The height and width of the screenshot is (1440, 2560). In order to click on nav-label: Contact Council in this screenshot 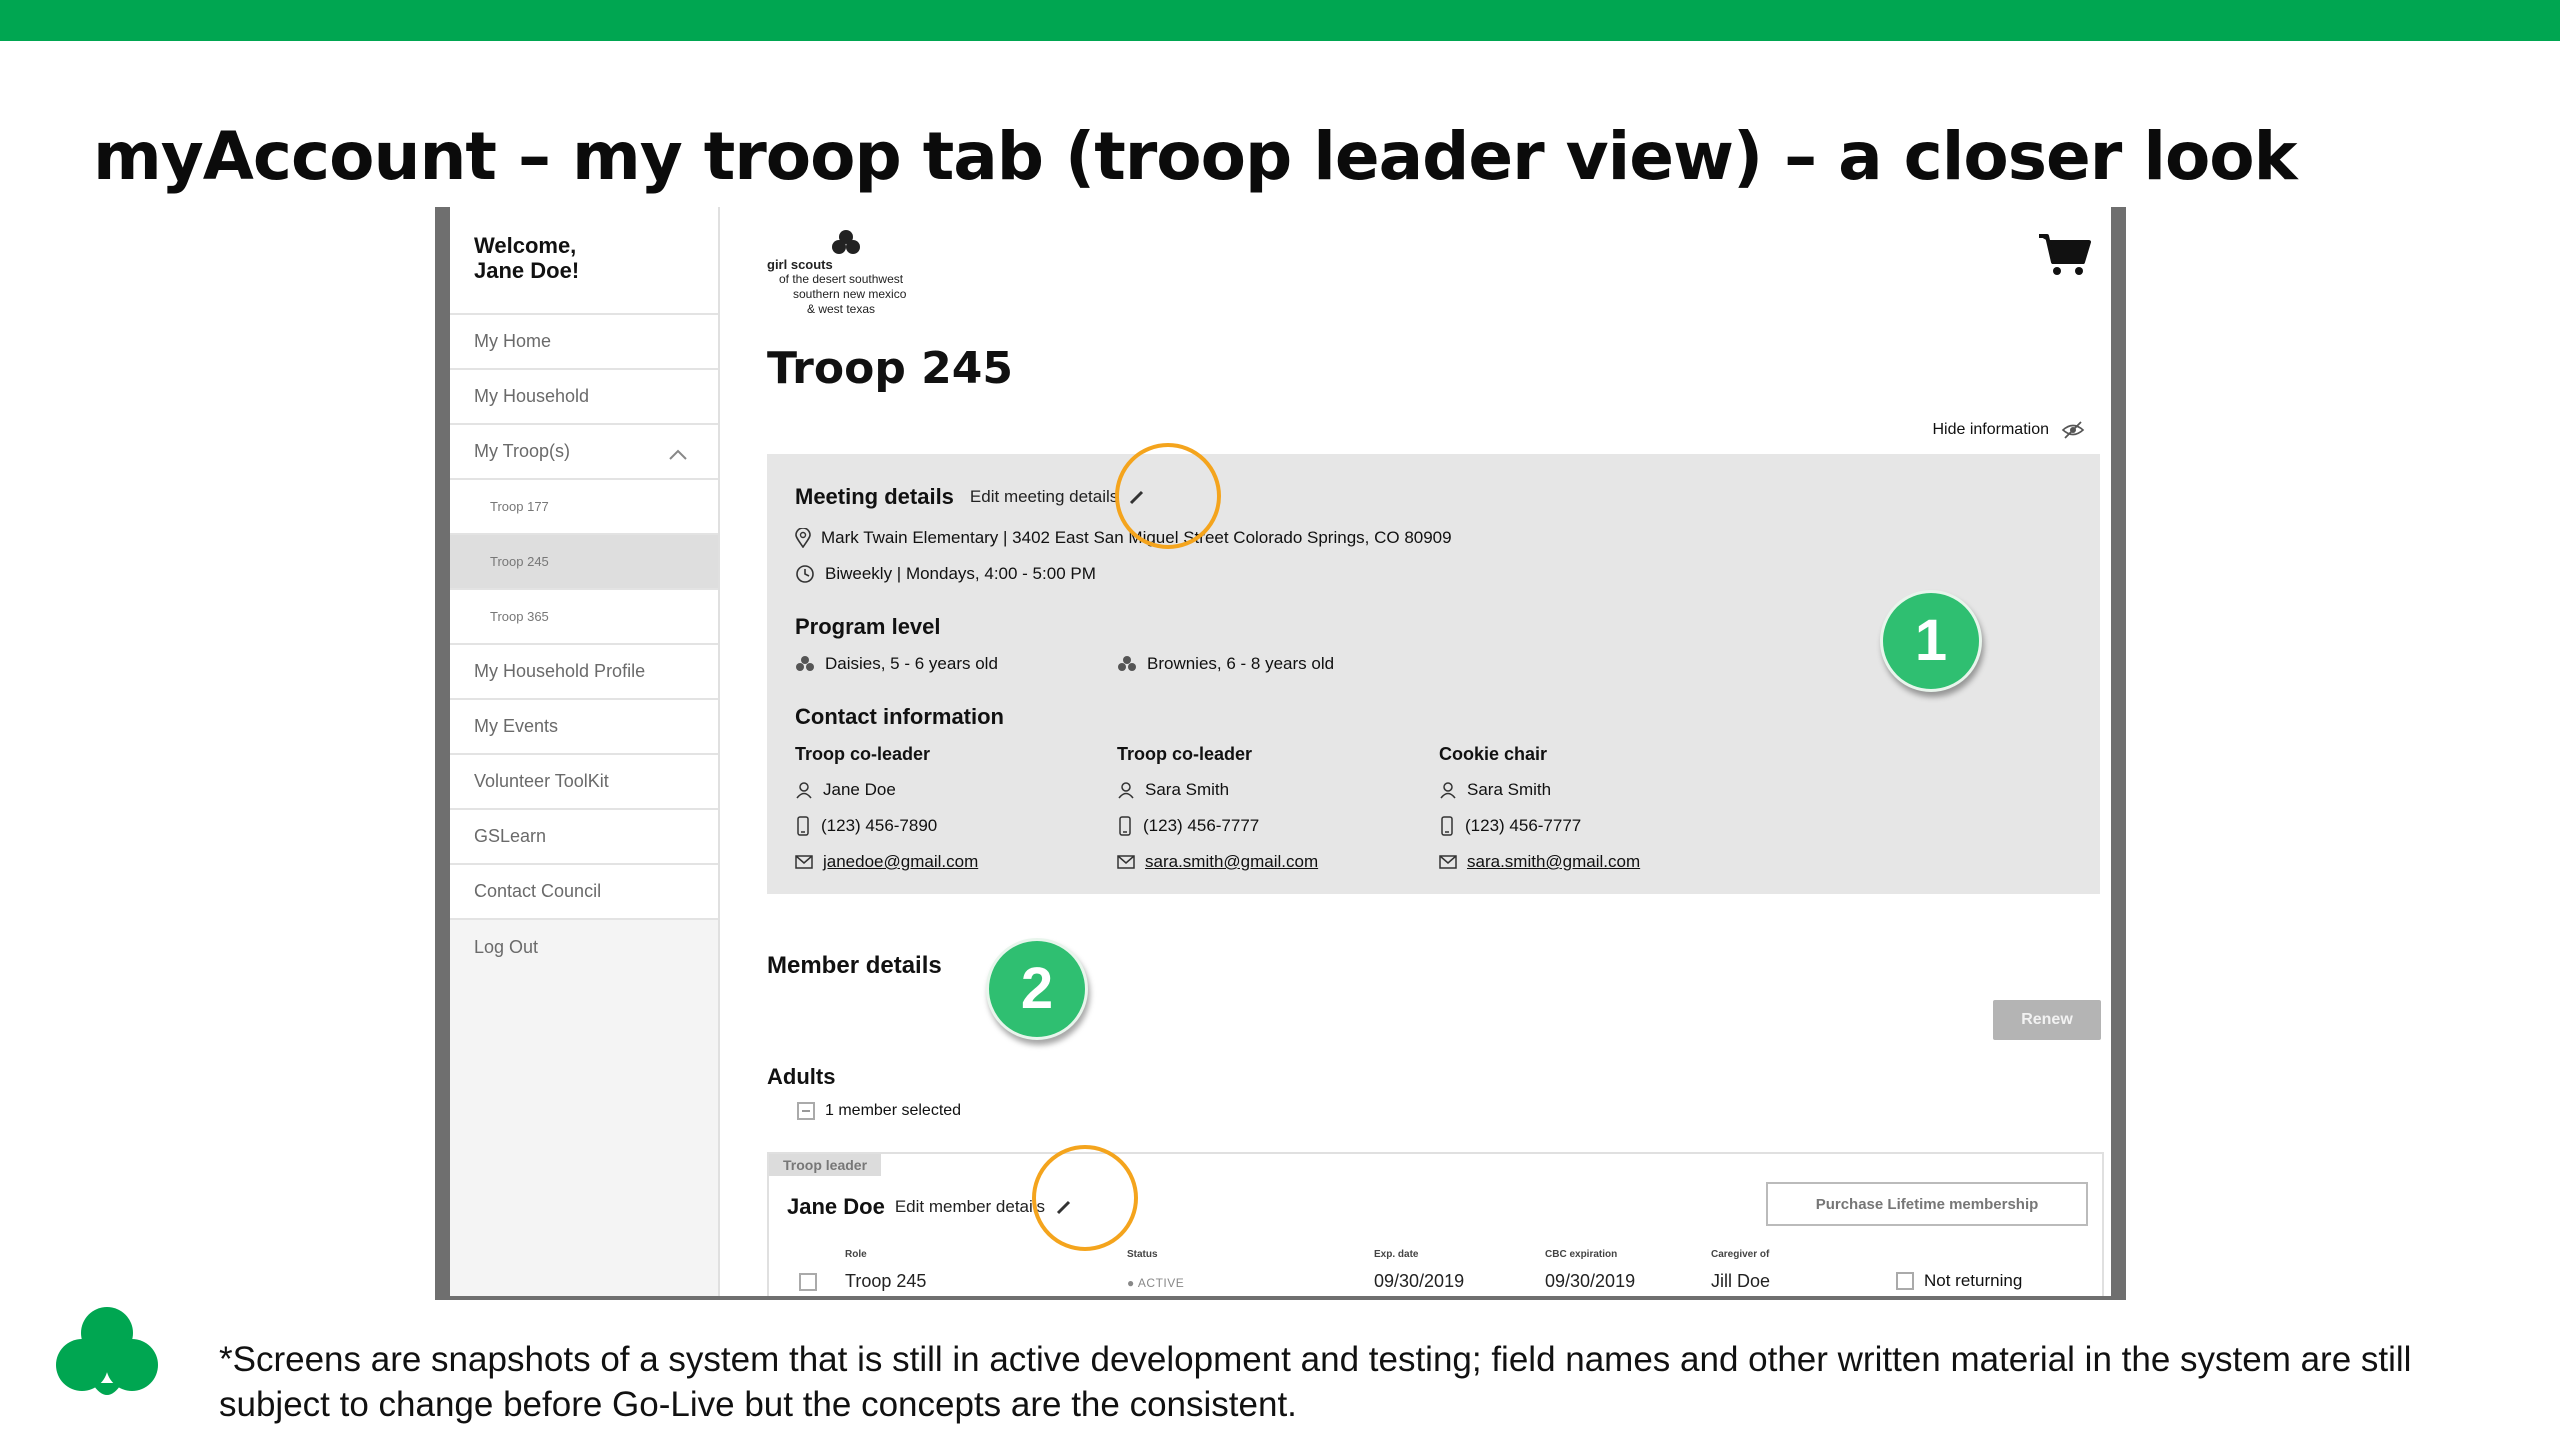, I will do `click(538, 891)`.